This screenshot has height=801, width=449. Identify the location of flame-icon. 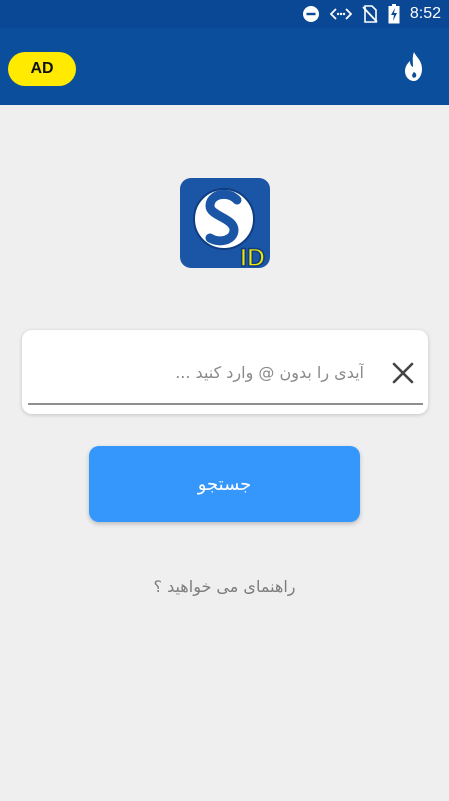
(413, 66).